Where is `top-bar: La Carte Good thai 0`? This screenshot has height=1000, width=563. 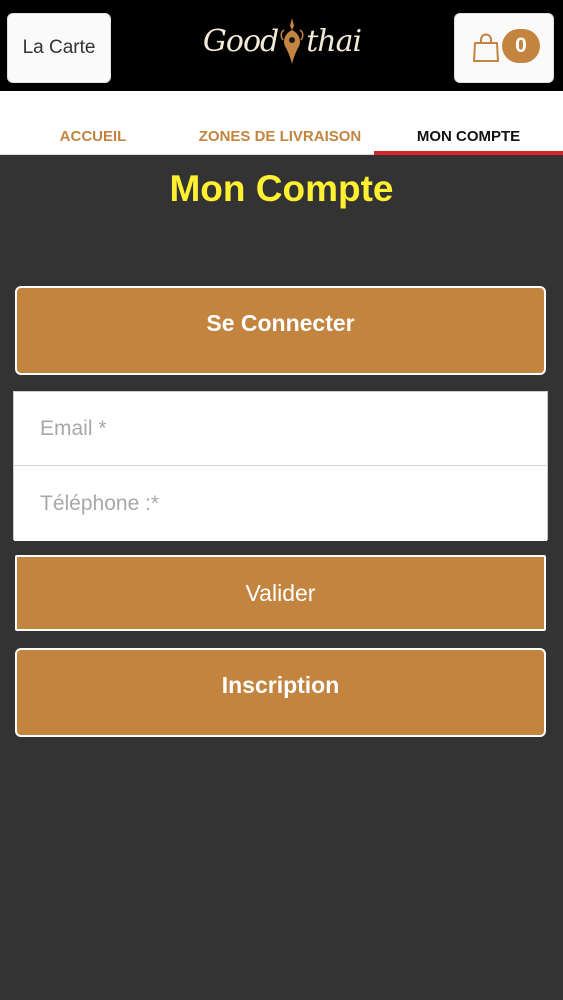
top-bar: La Carte Good thai 0 is located at coordinates (281, 45).